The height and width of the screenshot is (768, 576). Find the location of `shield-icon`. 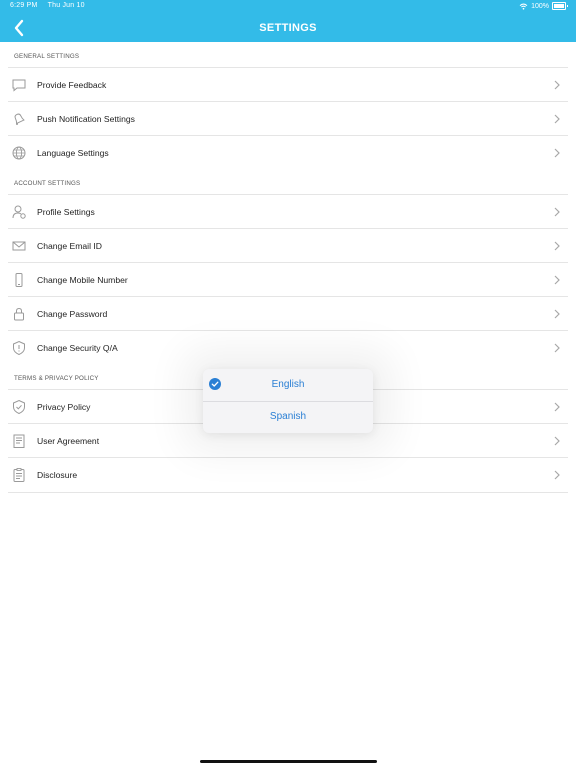

shield-icon is located at coordinates (19, 348).